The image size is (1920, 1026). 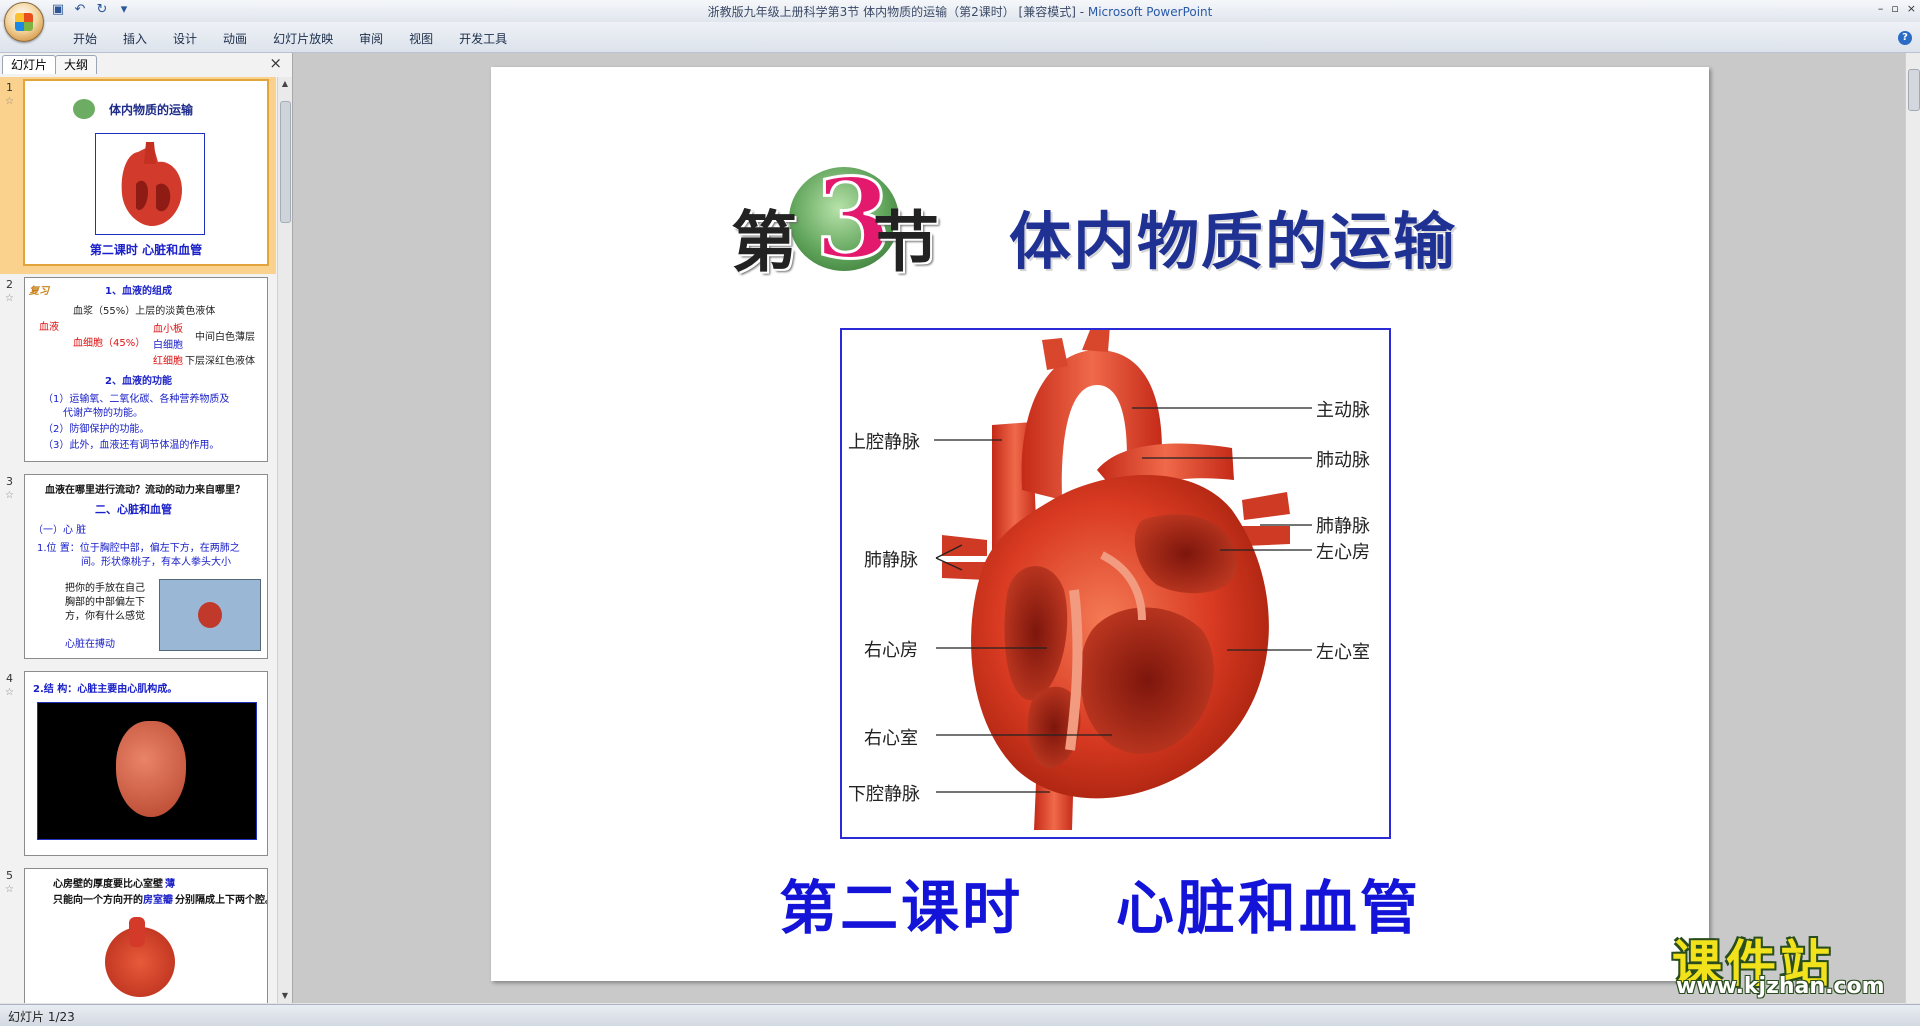 What do you see at coordinates (764, 242) in the screenshot?
I see `banner-prefix: 第` at bounding box center [764, 242].